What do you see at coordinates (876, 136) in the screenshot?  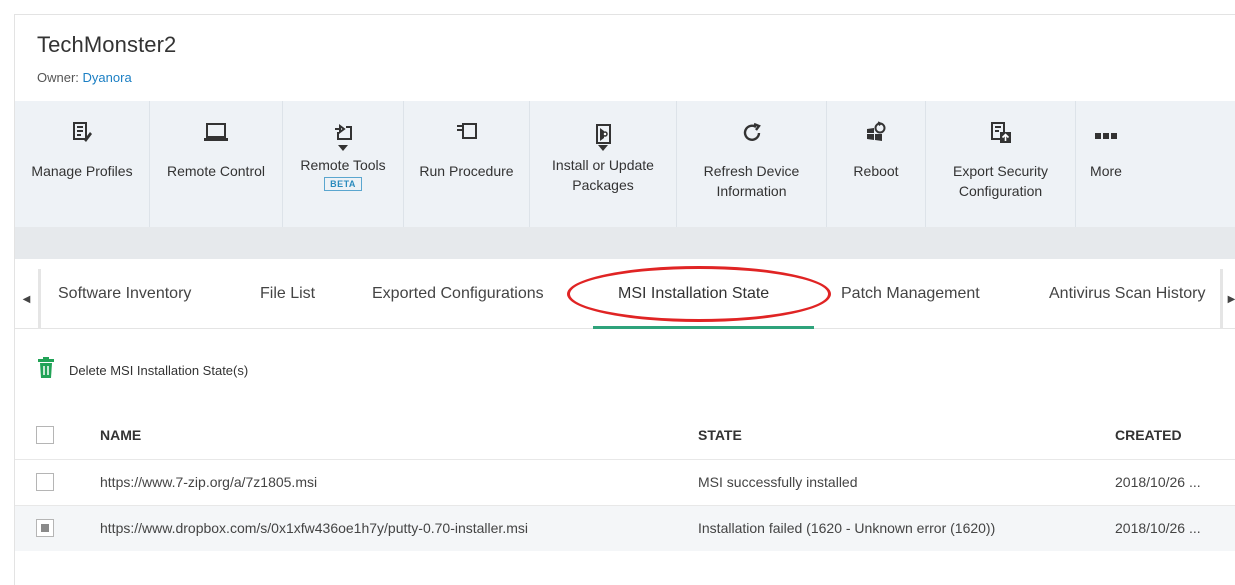 I see `reboot-icon` at bounding box center [876, 136].